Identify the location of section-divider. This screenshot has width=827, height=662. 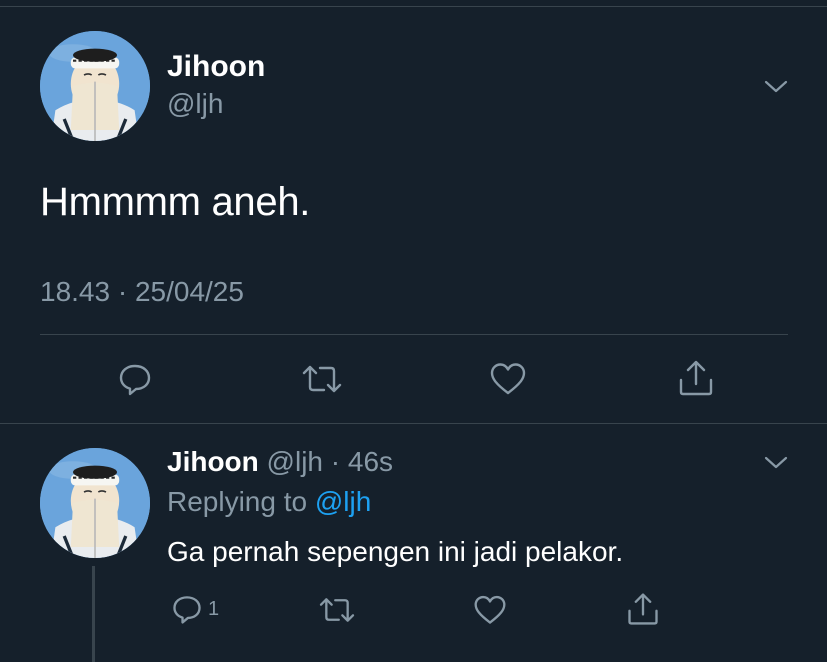
(413, 423).